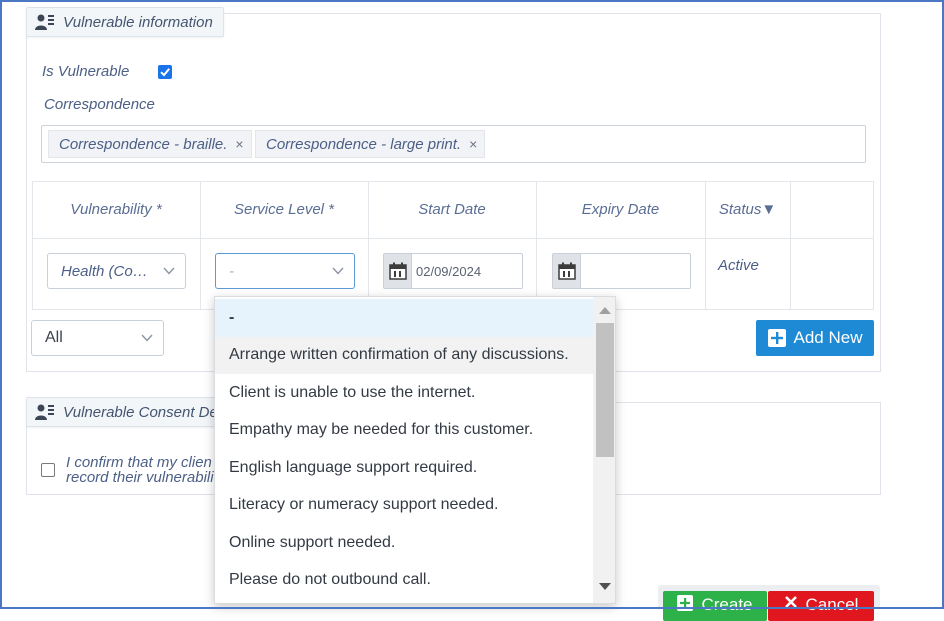 This screenshot has width=944, height=621. I want to click on status-value: Active, so click(738, 265).